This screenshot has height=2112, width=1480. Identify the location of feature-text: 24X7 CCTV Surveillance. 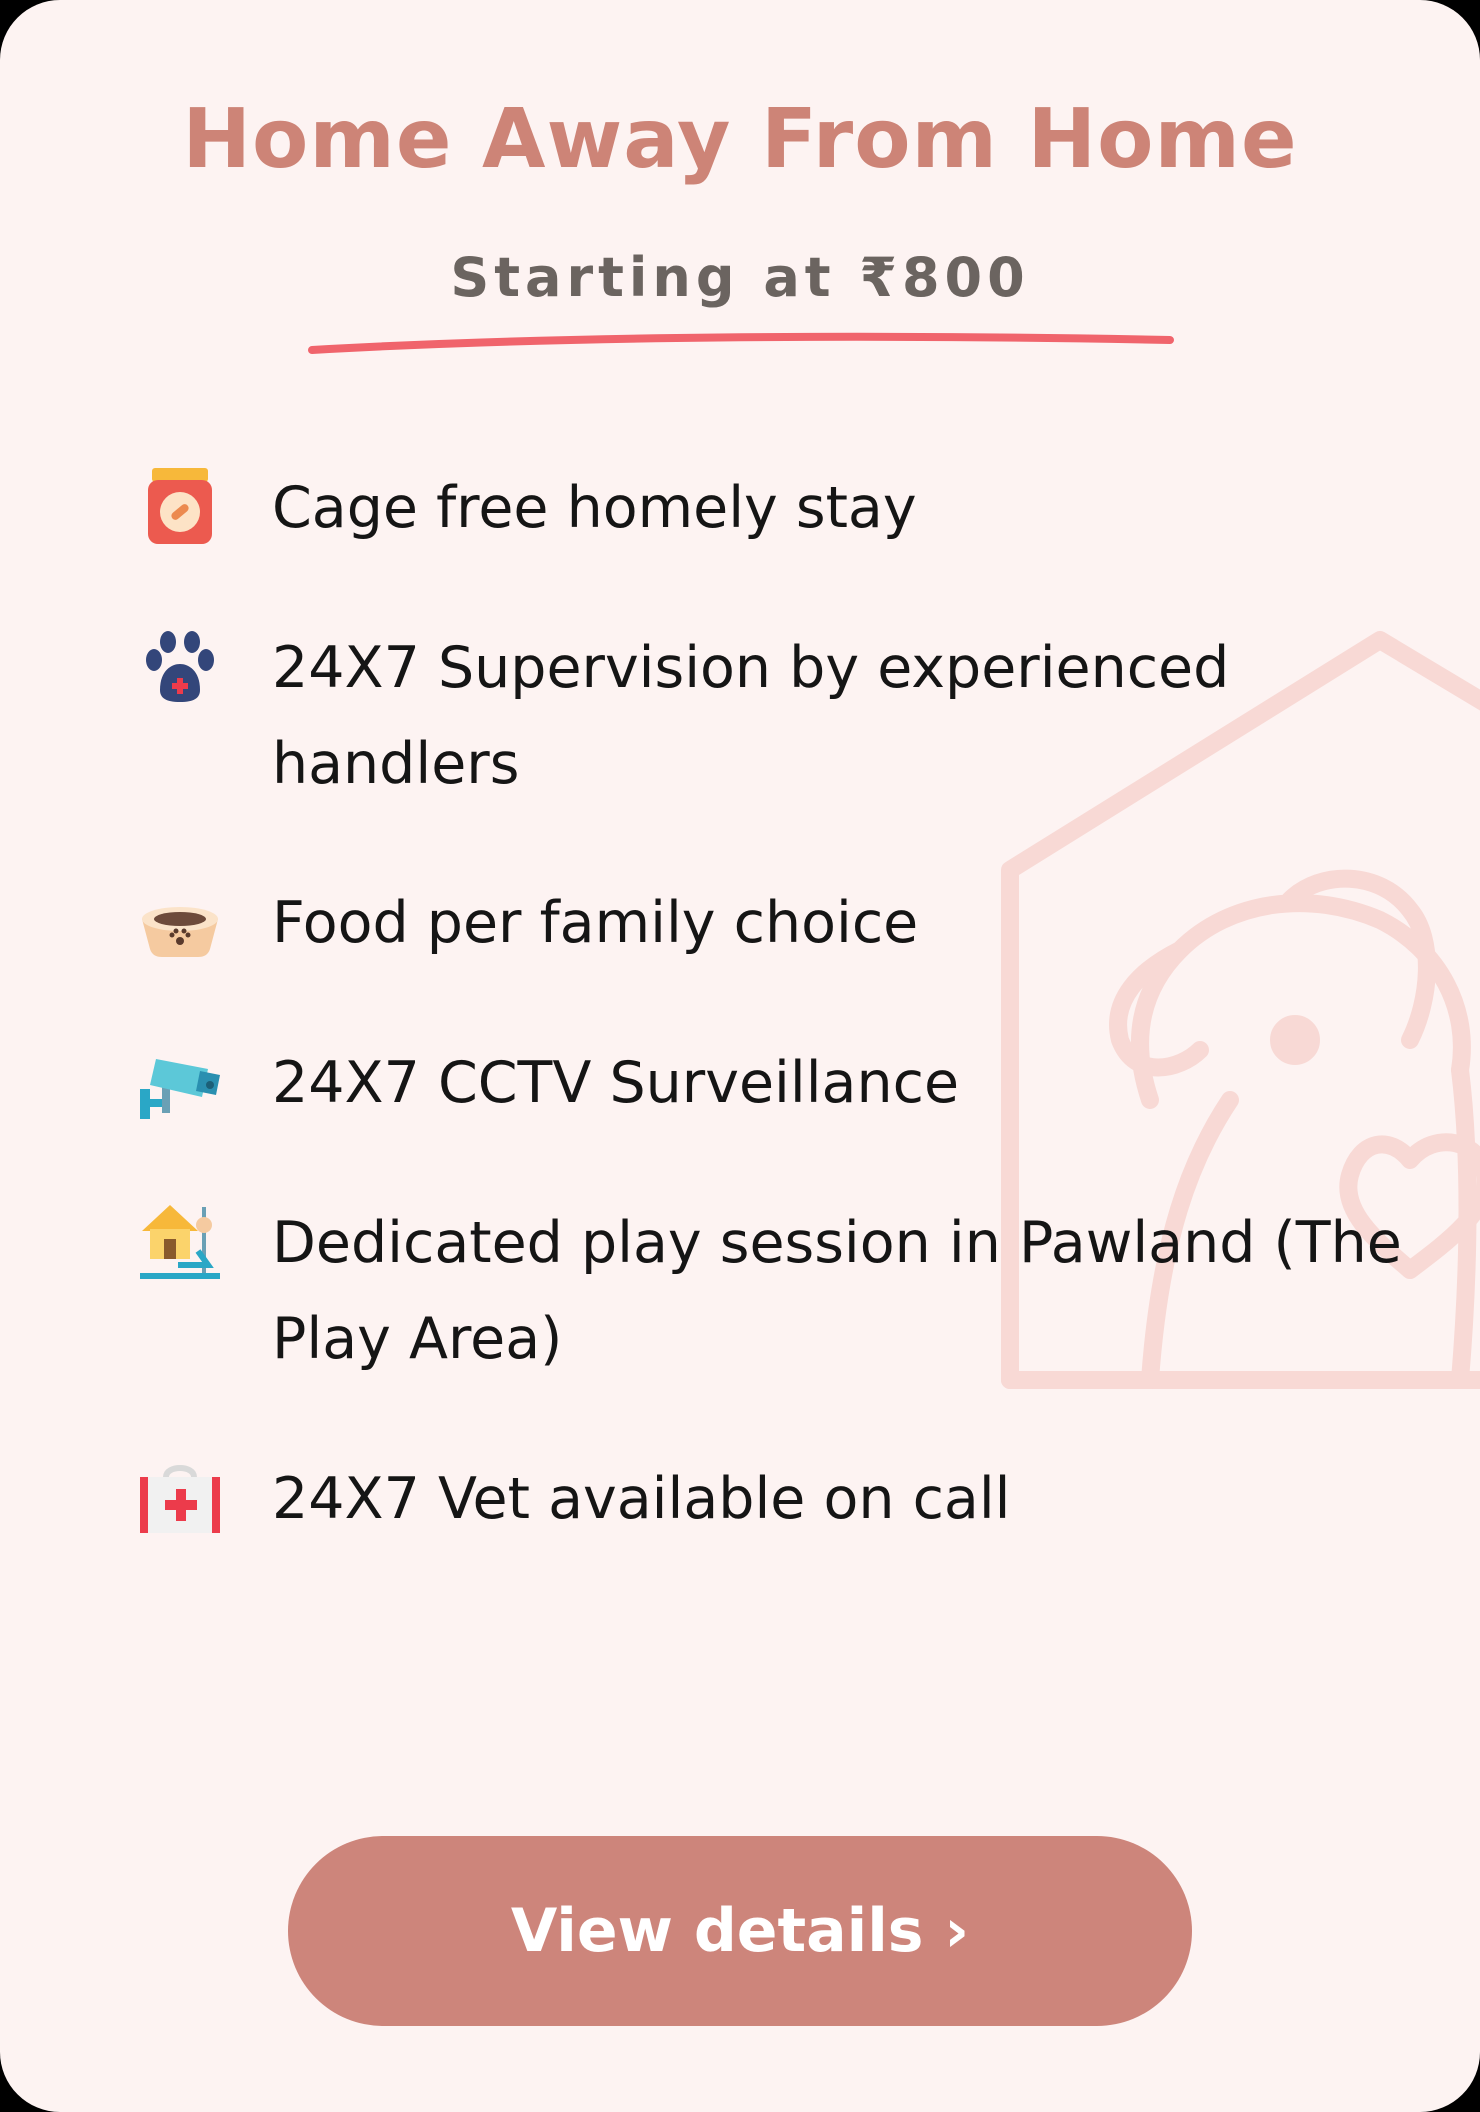
(616, 1083).